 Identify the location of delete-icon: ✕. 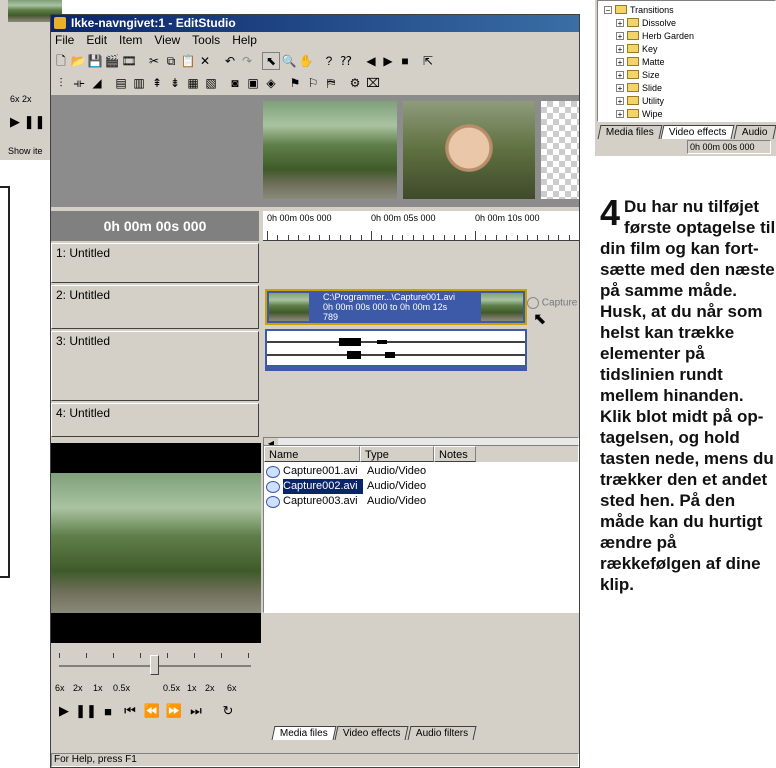
(205, 61).